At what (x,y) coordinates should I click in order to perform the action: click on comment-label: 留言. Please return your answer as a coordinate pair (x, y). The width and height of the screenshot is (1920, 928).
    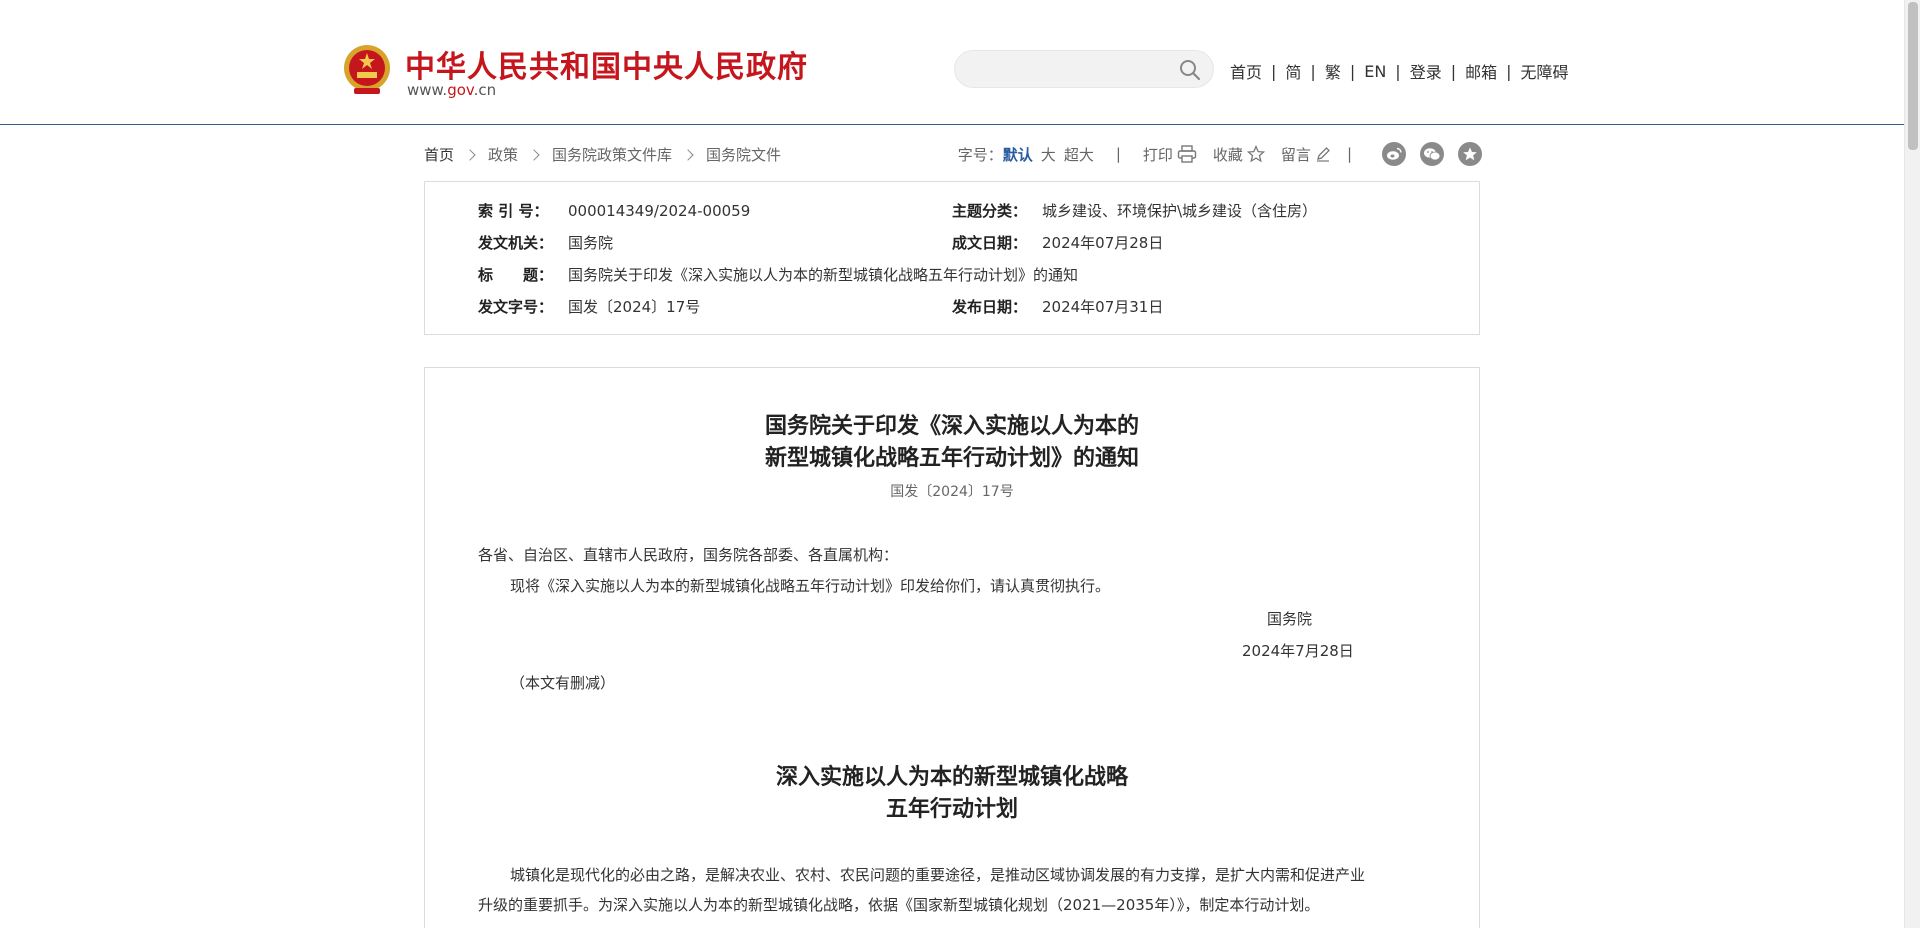
    Looking at the image, I should click on (1295, 154).